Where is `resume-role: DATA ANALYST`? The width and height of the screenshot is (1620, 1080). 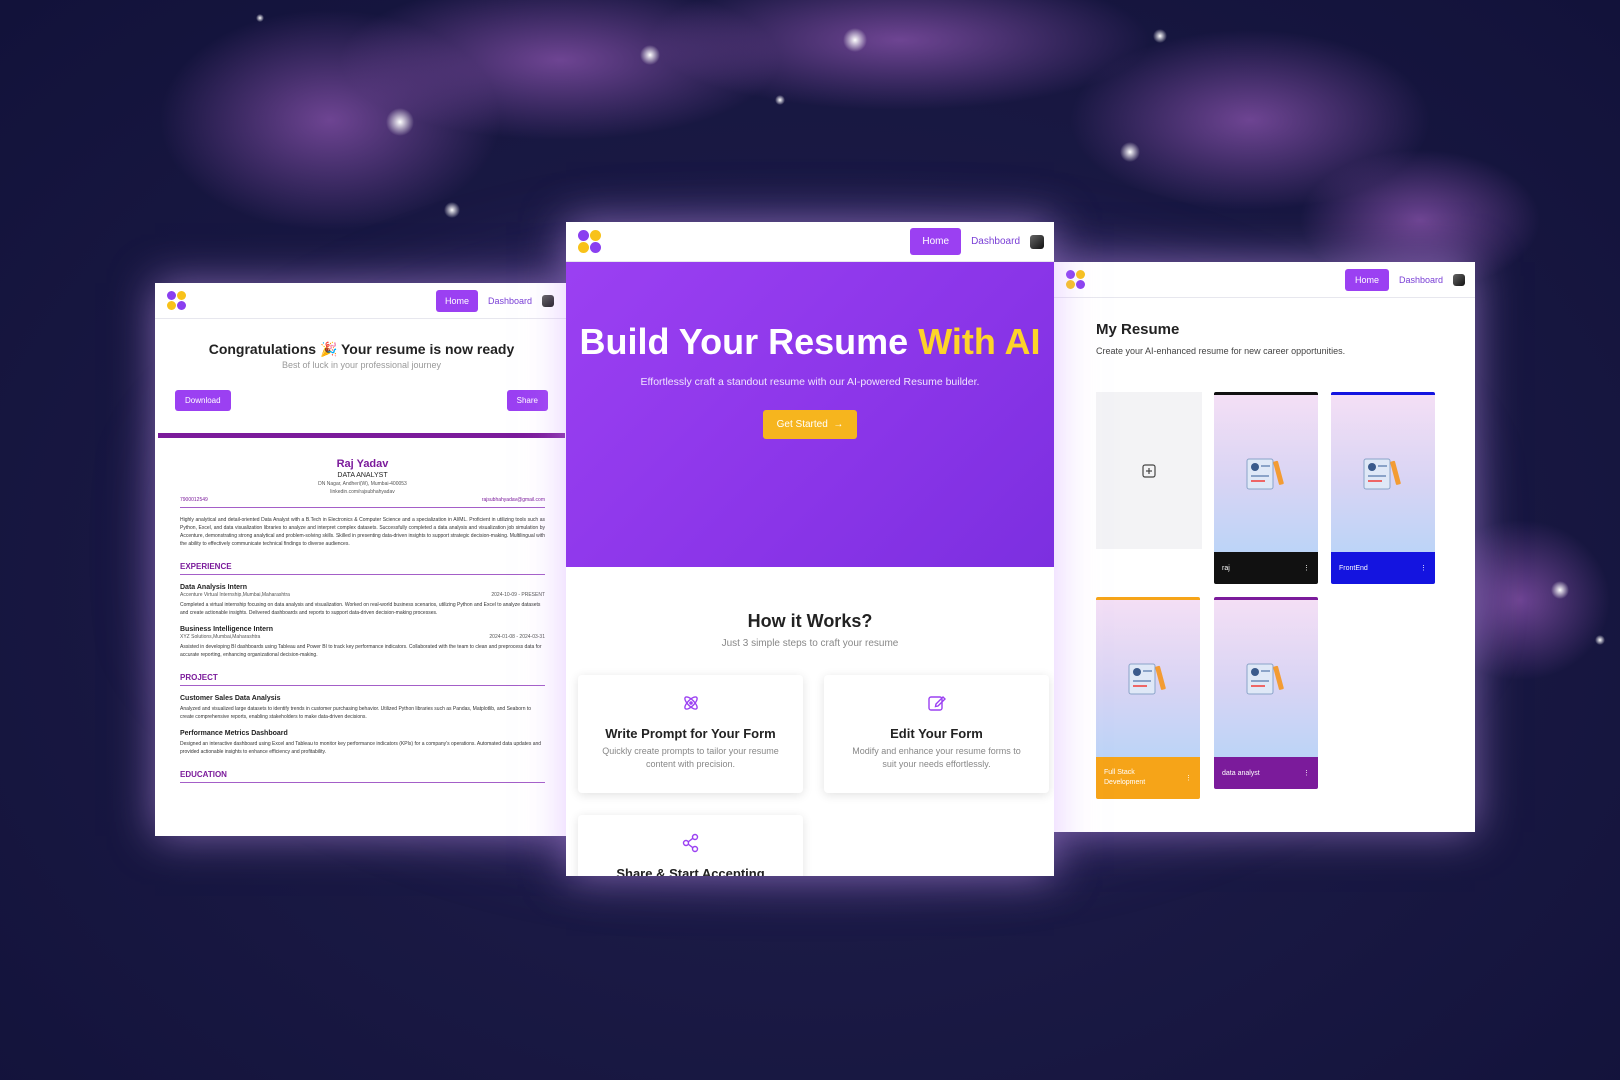
resume-role: DATA ANALYST is located at coordinates (362, 475).